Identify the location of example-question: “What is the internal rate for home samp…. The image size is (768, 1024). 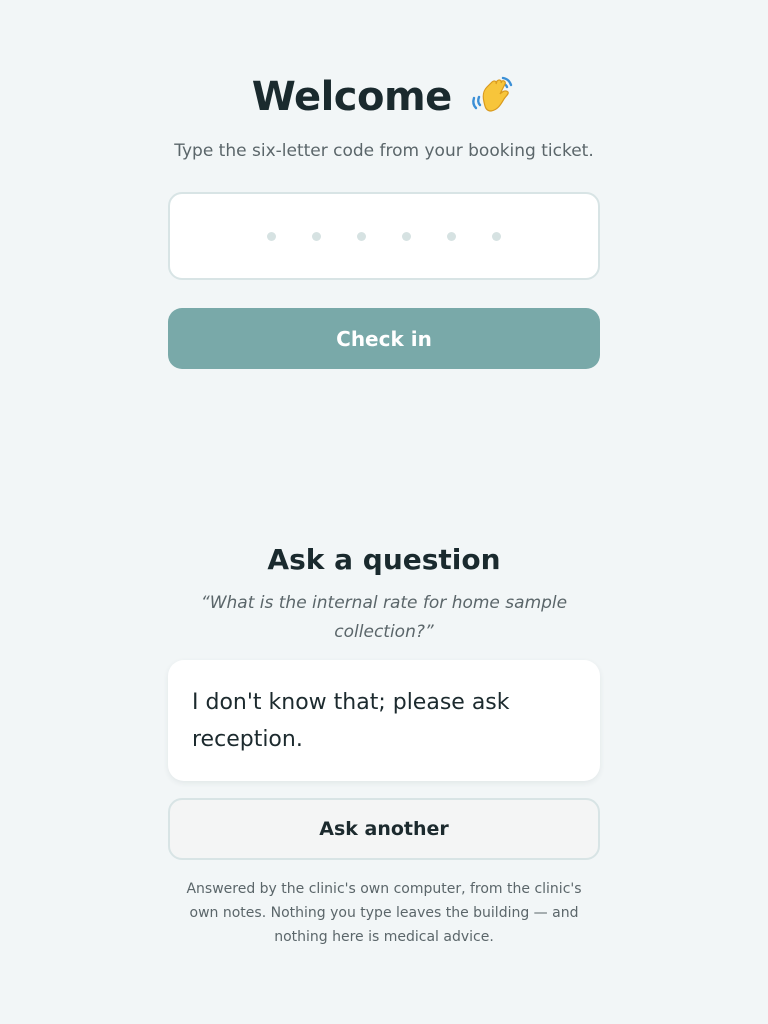
(384, 617).